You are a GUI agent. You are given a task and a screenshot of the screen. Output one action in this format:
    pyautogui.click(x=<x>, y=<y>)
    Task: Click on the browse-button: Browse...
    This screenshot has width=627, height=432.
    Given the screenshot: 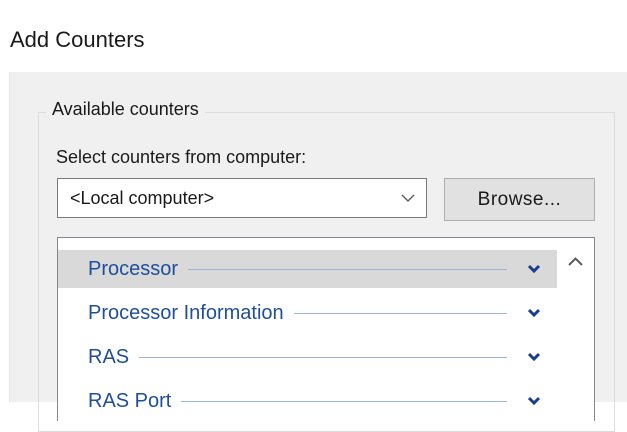 What is the action you would take?
    pyautogui.click(x=519, y=199)
    